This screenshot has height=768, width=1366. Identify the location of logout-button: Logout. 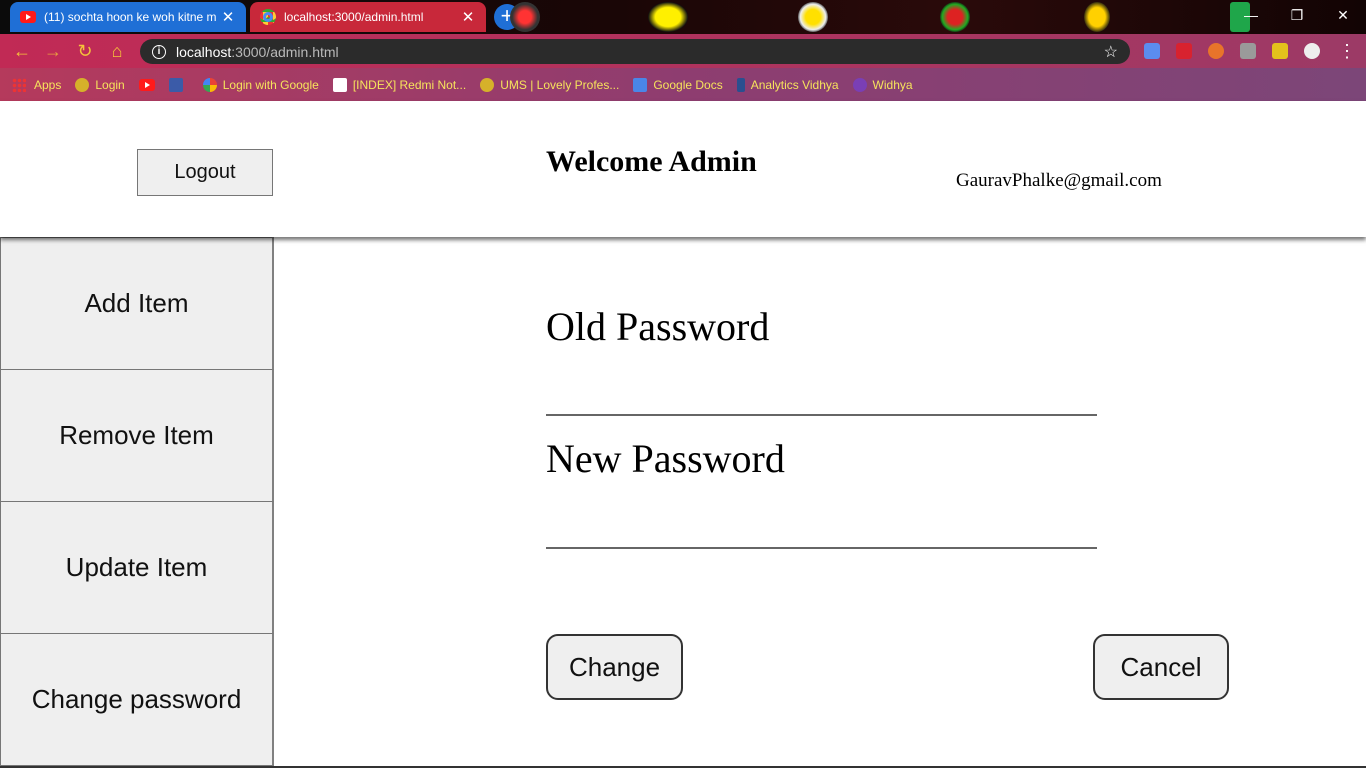
(205, 172).